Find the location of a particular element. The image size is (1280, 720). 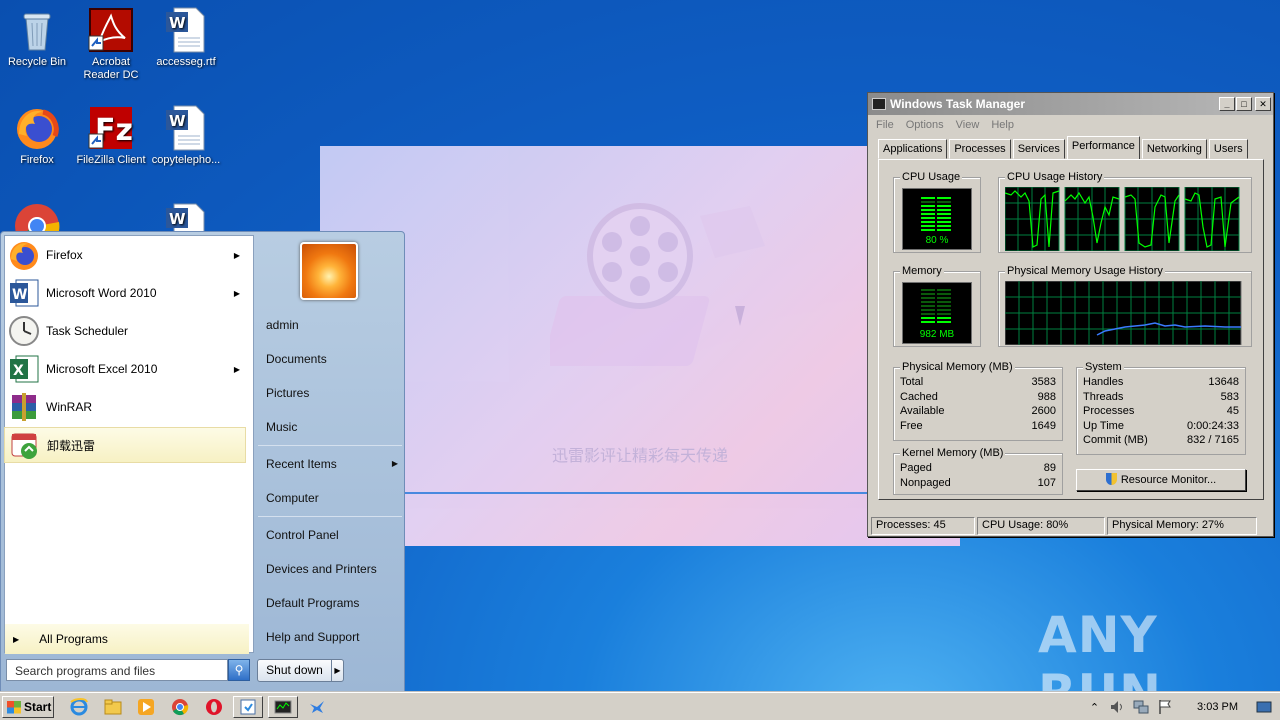

start-link-devices-printers: Devices and Printers is located at coordinates (321, 569).